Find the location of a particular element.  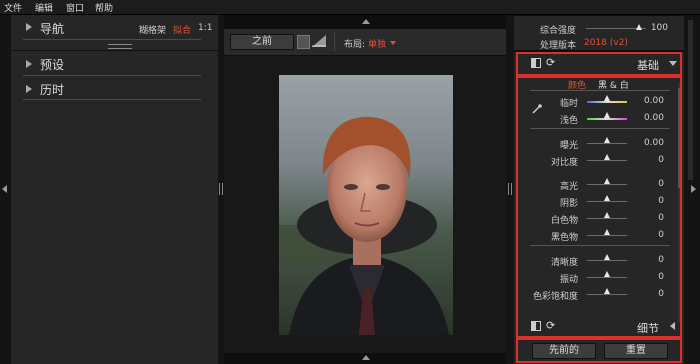

process-version-label: 处理版本 is located at coordinates (558, 46).